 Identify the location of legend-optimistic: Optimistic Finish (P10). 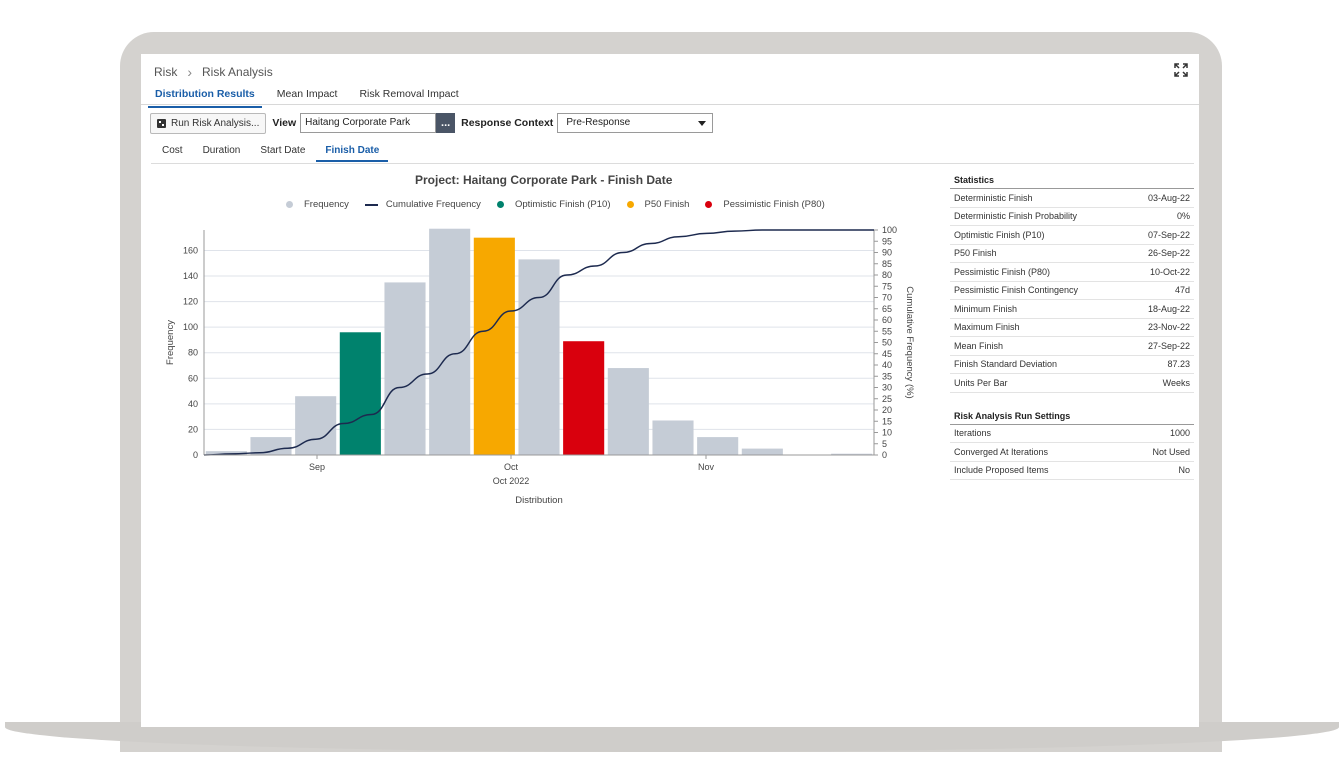
(553, 204).